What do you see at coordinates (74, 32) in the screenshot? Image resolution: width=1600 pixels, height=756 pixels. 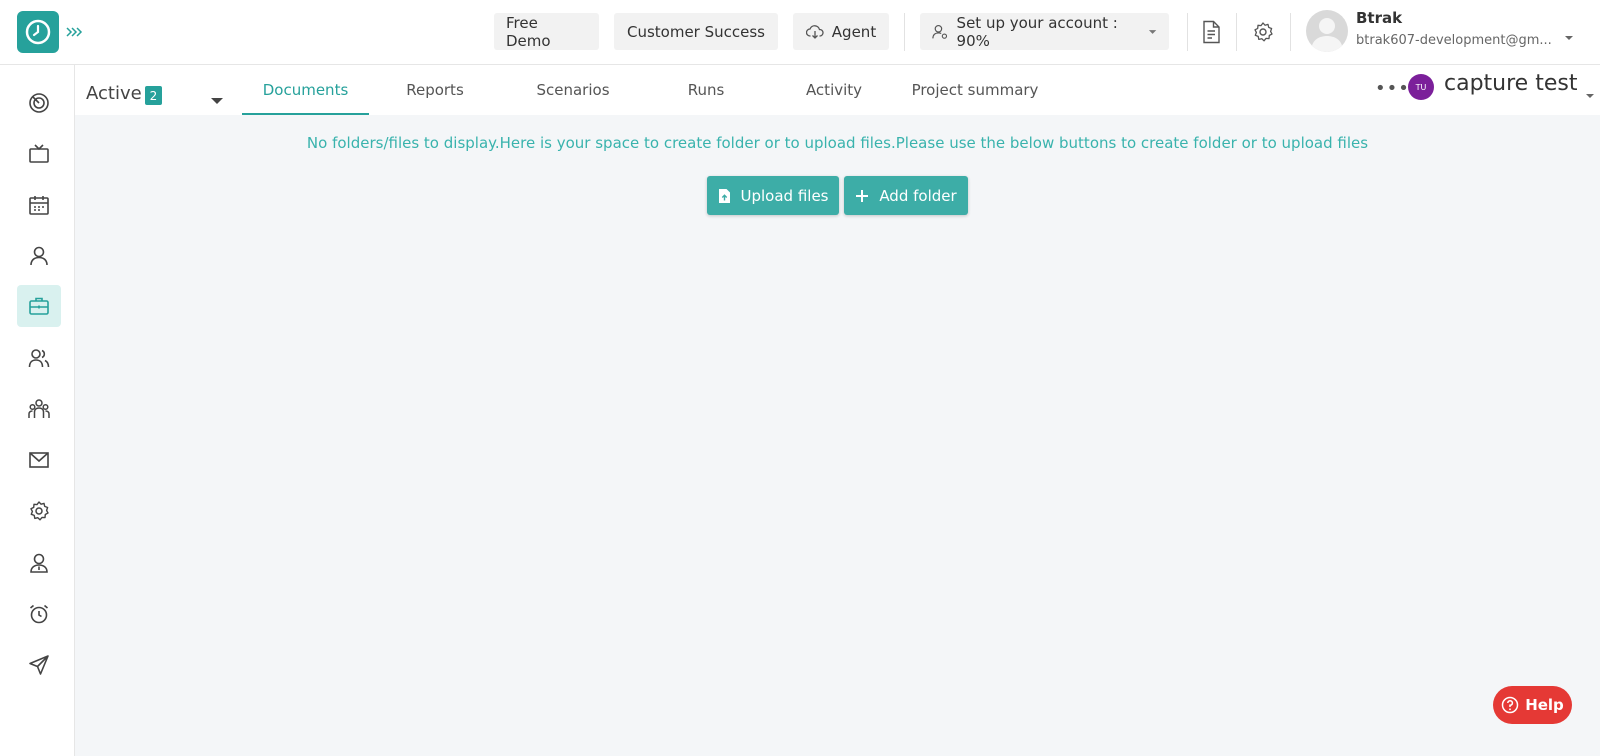 I see `expand-sidebar-icon` at bounding box center [74, 32].